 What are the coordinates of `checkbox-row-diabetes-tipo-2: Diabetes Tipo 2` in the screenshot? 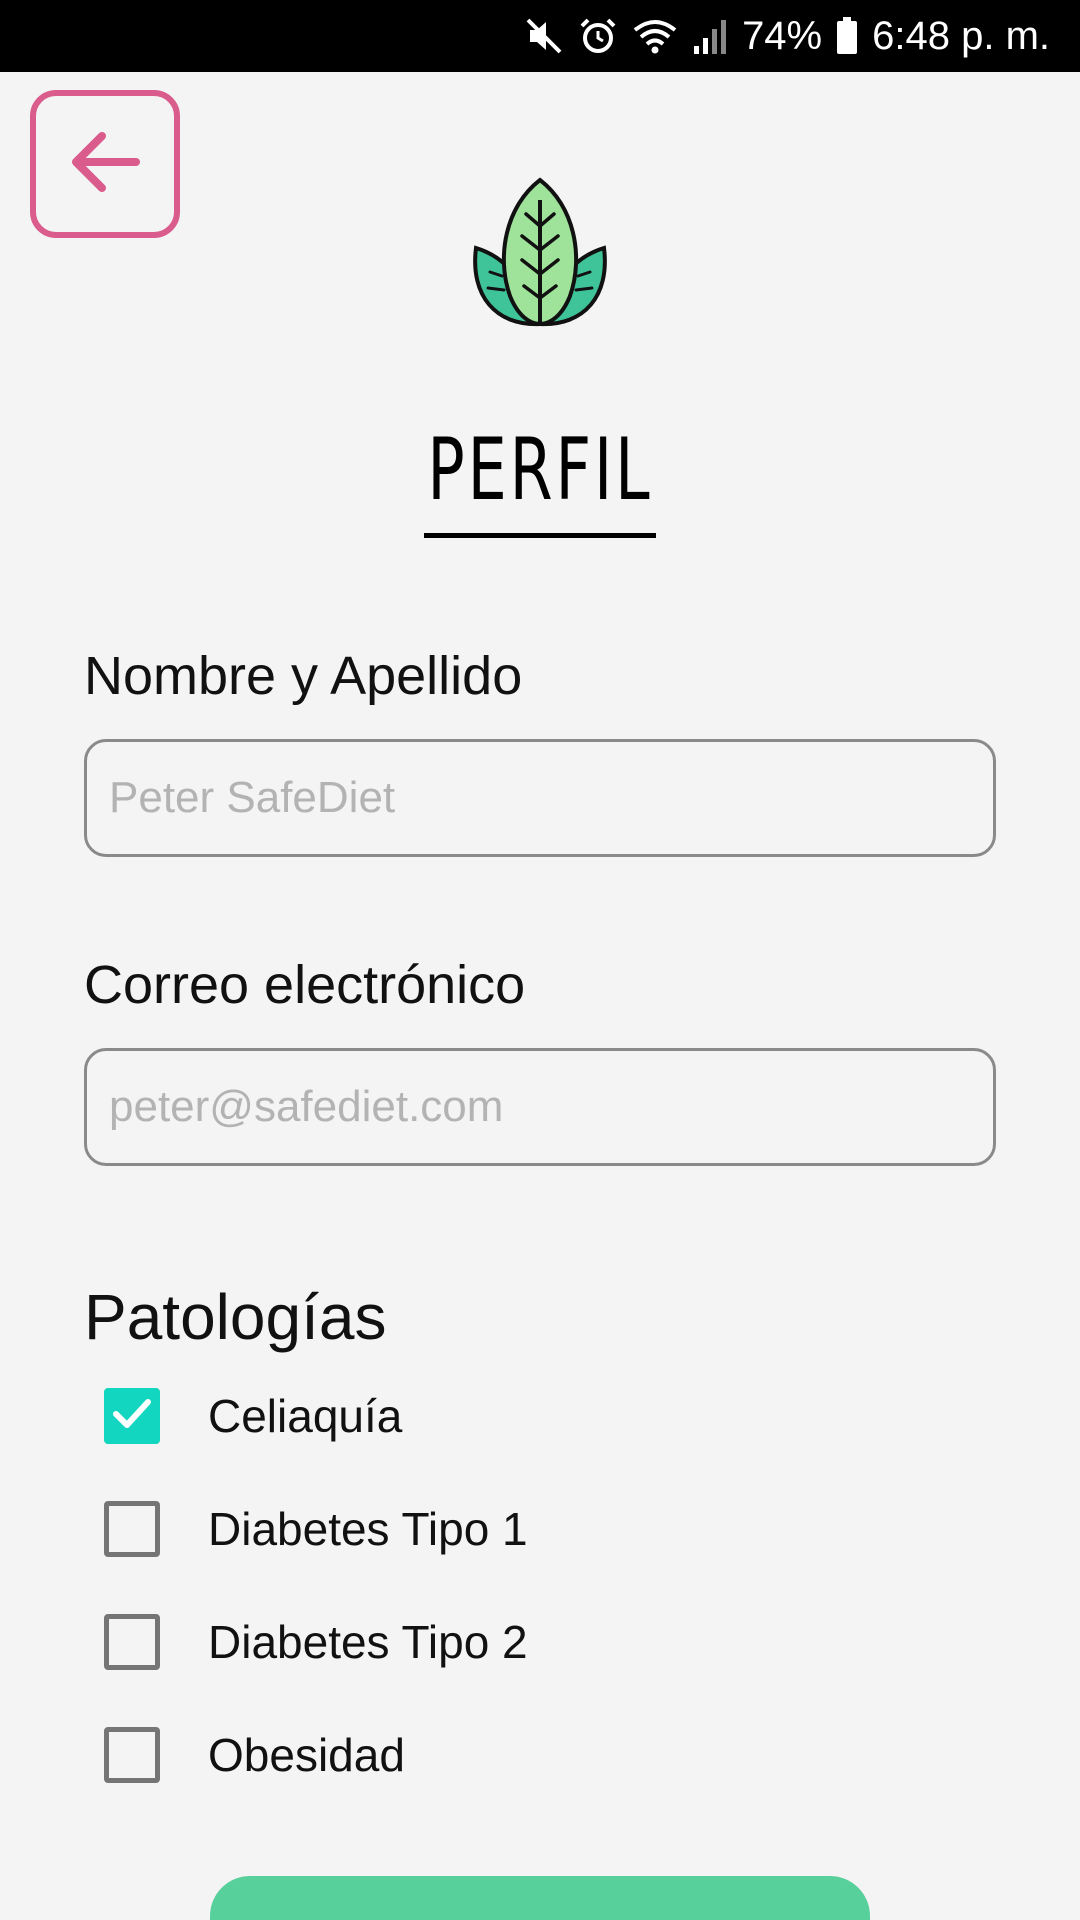 It's located at (316, 1642).